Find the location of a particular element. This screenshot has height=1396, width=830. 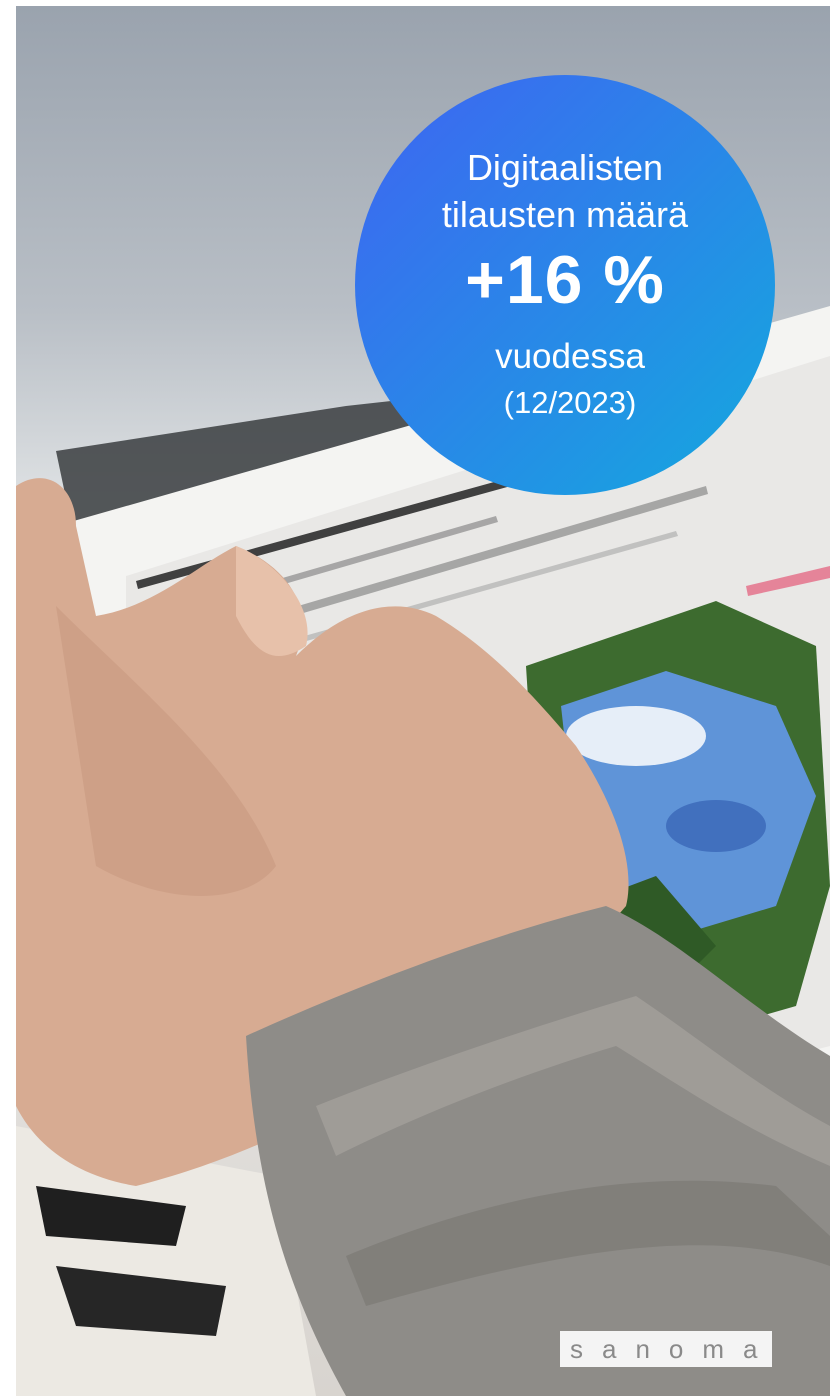

badge-line-2: tilausten määrä is located at coordinates (565, 214).